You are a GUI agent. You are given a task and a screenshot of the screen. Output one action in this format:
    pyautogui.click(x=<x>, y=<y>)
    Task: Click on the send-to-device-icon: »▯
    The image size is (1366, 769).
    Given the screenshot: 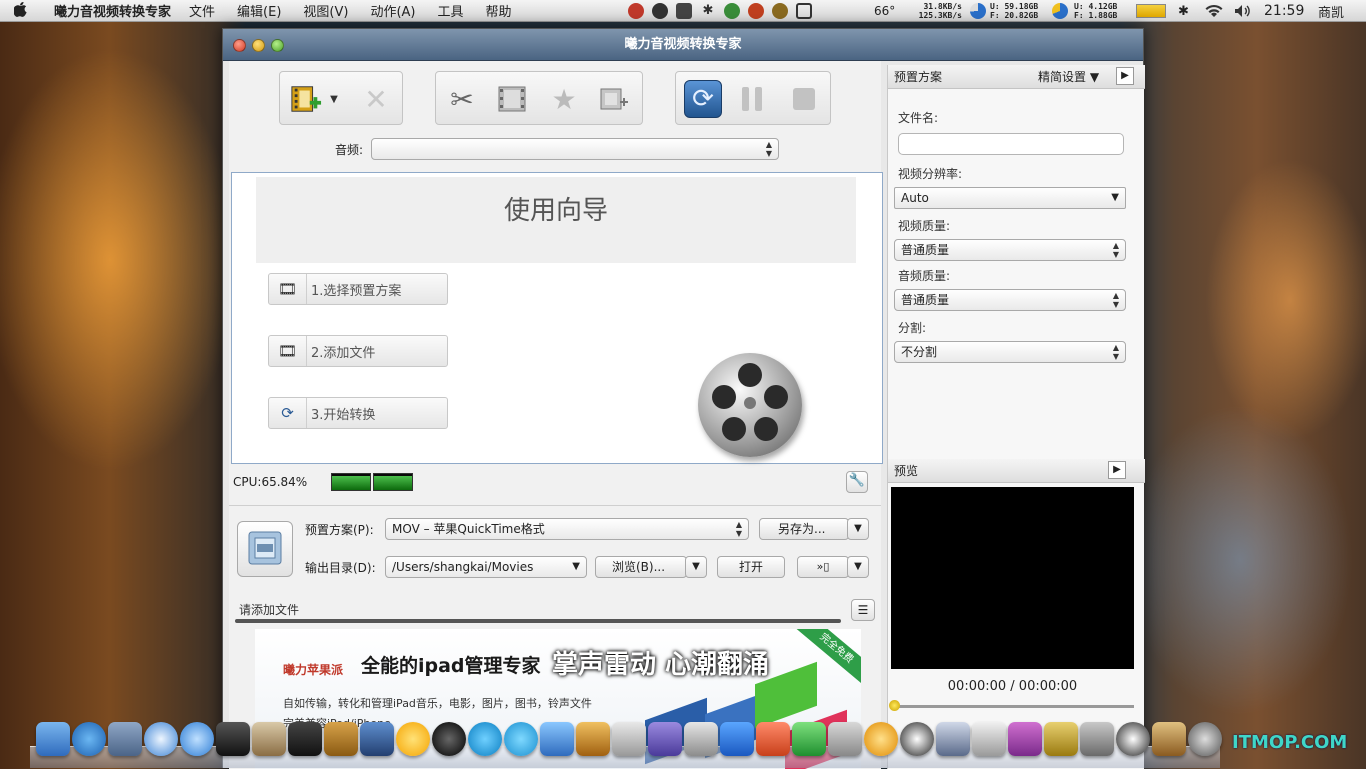 What is the action you would take?
    pyautogui.click(x=823, y=567)
    